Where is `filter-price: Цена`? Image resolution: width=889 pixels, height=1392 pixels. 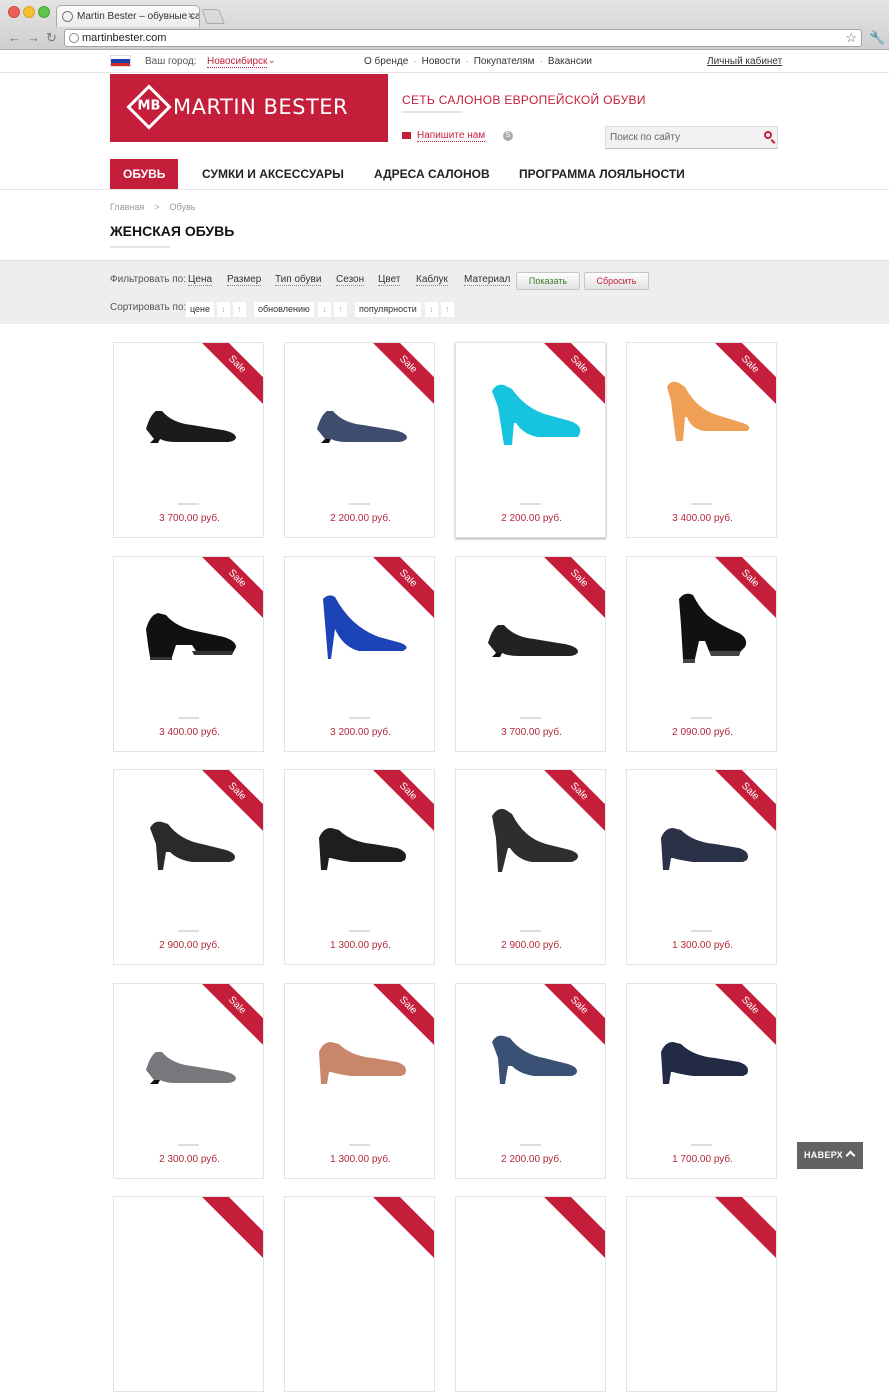 filter-price: Цена is located at coordinates (200, 280).